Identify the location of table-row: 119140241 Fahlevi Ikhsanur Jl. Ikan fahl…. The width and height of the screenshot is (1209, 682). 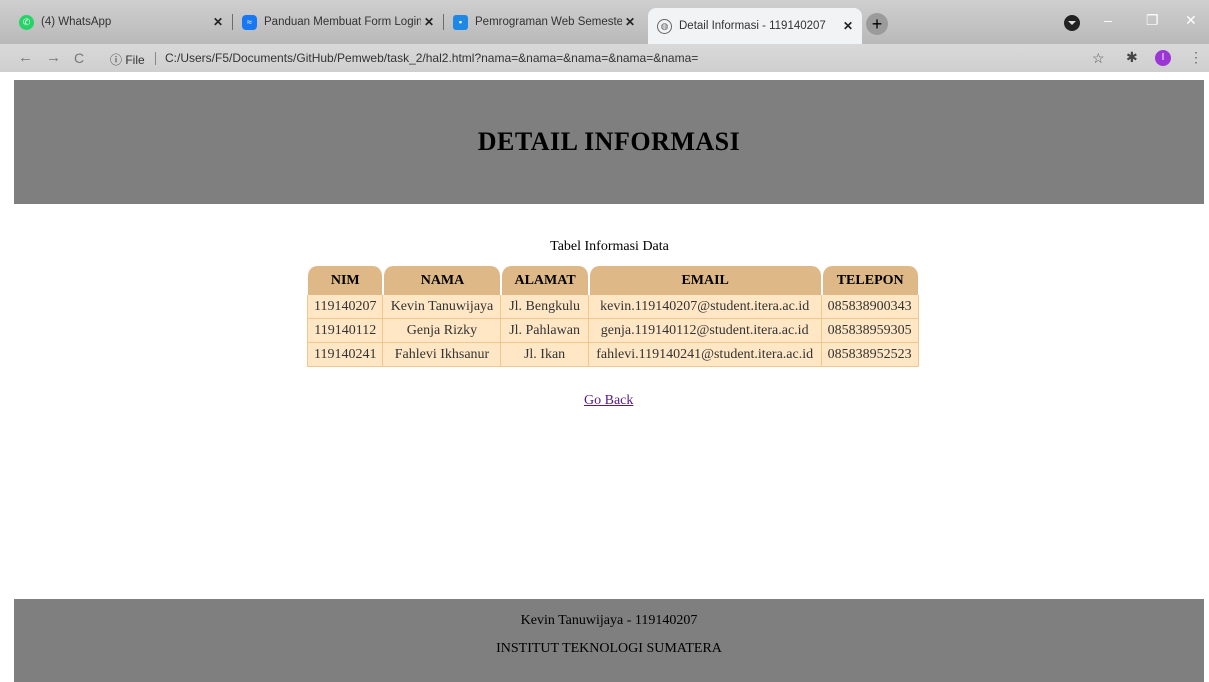
(613, 355).